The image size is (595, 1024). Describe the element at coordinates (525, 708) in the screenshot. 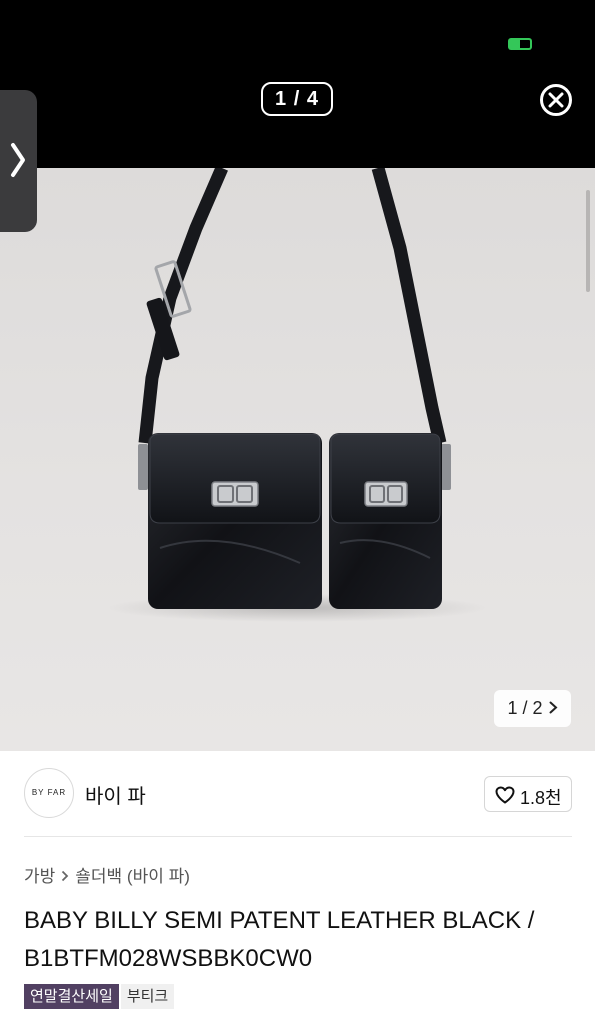

I see `image-pager-label: 1 / 2` at that location.